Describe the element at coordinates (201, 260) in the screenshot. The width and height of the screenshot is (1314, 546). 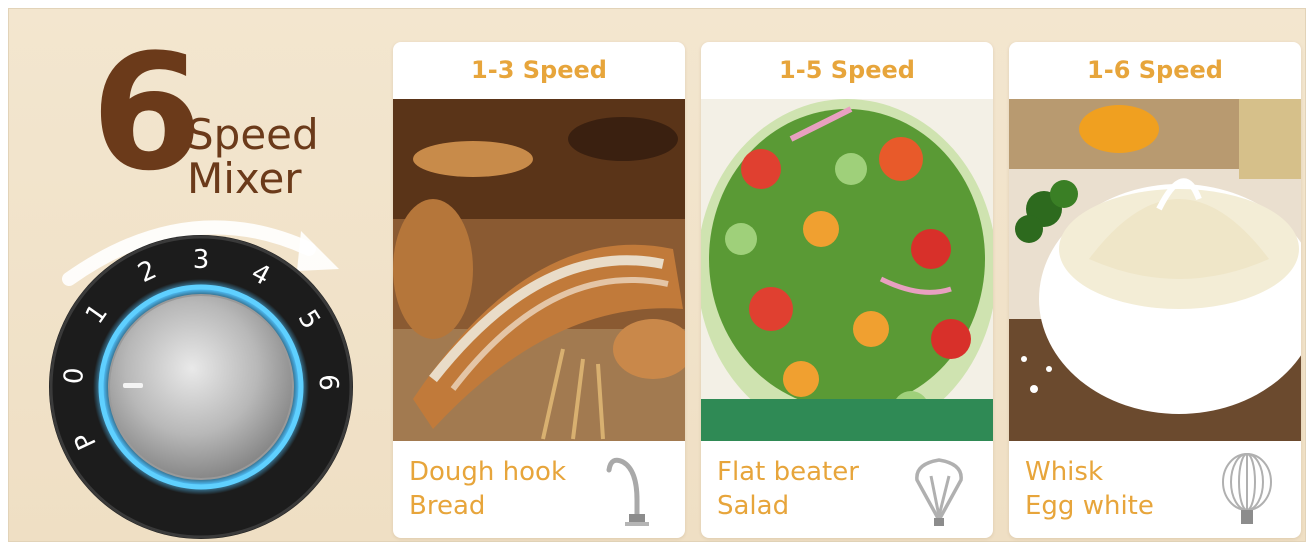
I see `dial-label-3: 3` at that location.